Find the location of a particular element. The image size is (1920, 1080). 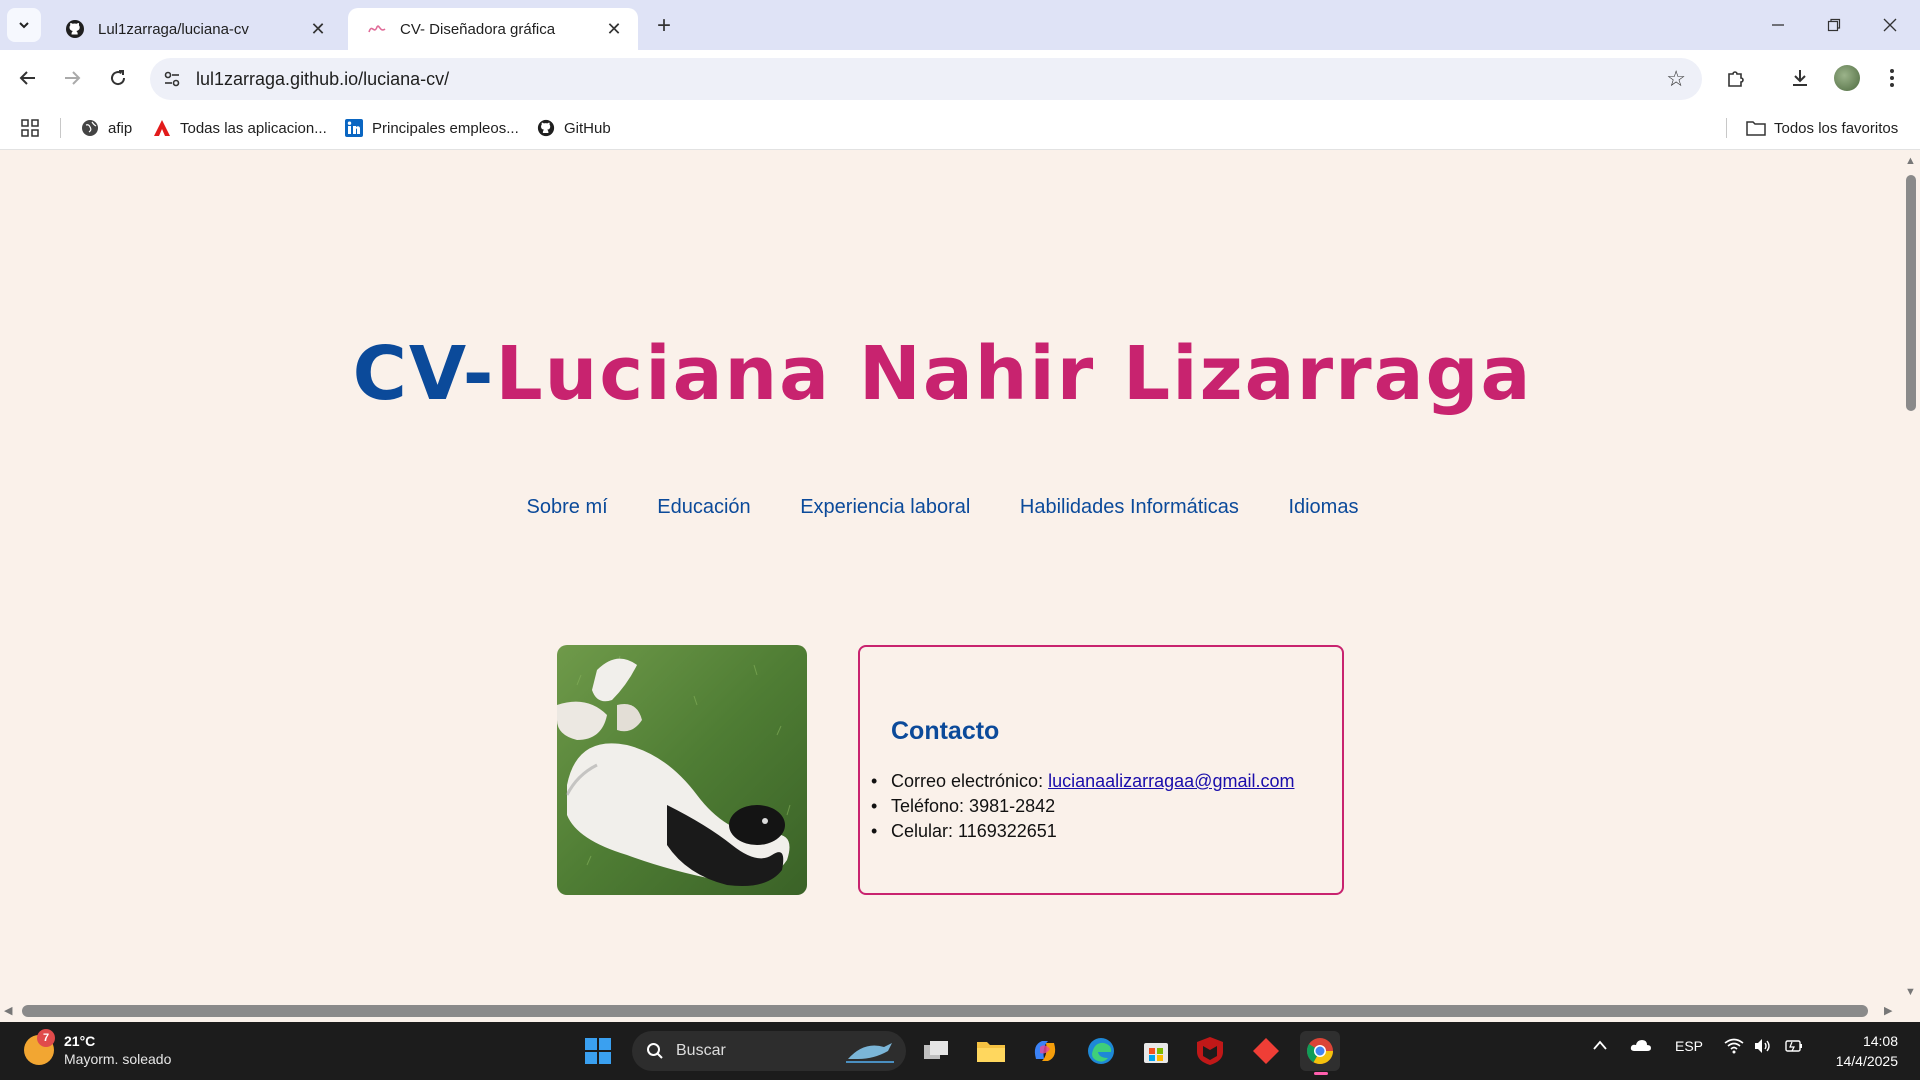

dolphin-decoration-icon is located at coordinates (870, 1053).